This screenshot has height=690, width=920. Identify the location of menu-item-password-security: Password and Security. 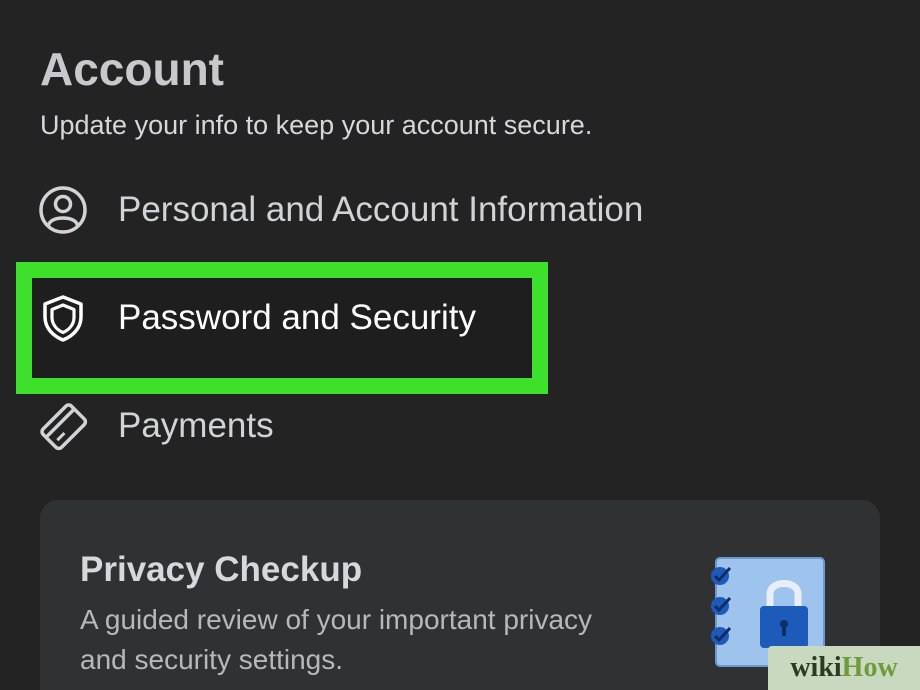
(256, 318).